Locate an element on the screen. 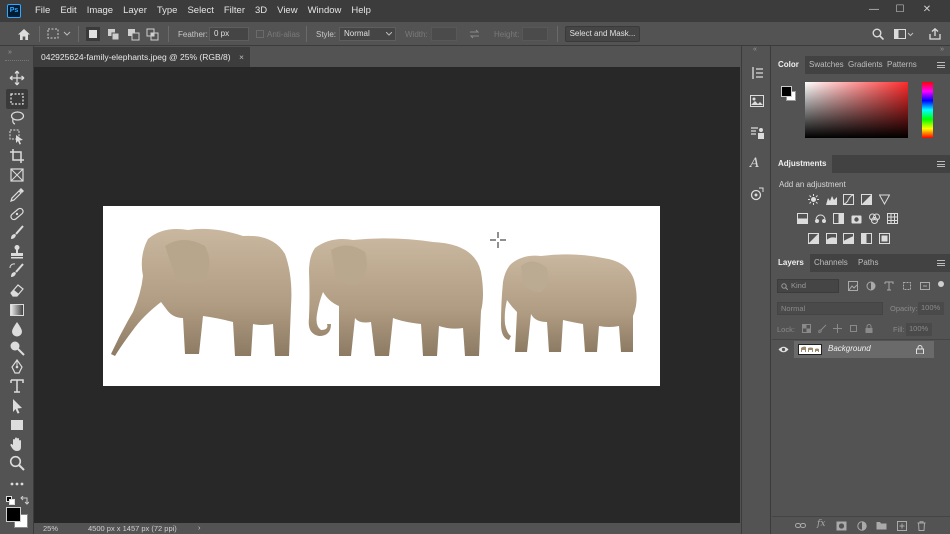 The height and width of the screenshot is (534, 950). workspace-icon is located at coordinates (904, 34).